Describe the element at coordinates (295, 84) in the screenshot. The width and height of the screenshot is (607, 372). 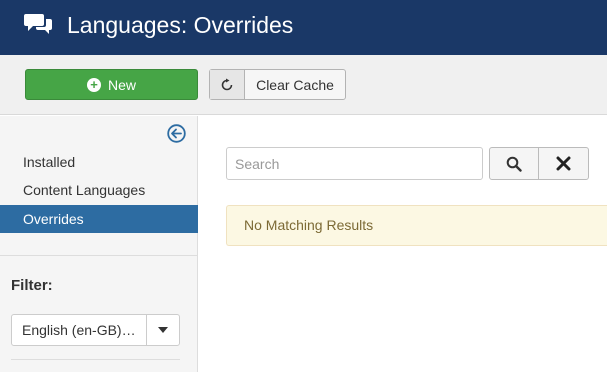
I see `clear-cache-label: Clear Cache` at that location.